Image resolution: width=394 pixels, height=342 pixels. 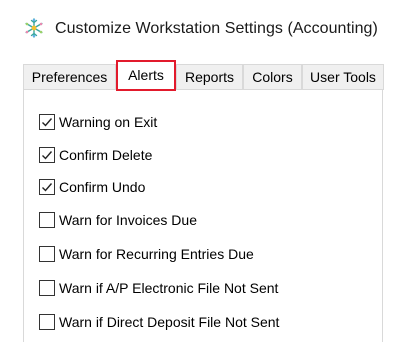 I want to click on option-warn-recurring-entries-due: Warn for Recurring Entries Due, so click(x=146, y=254).